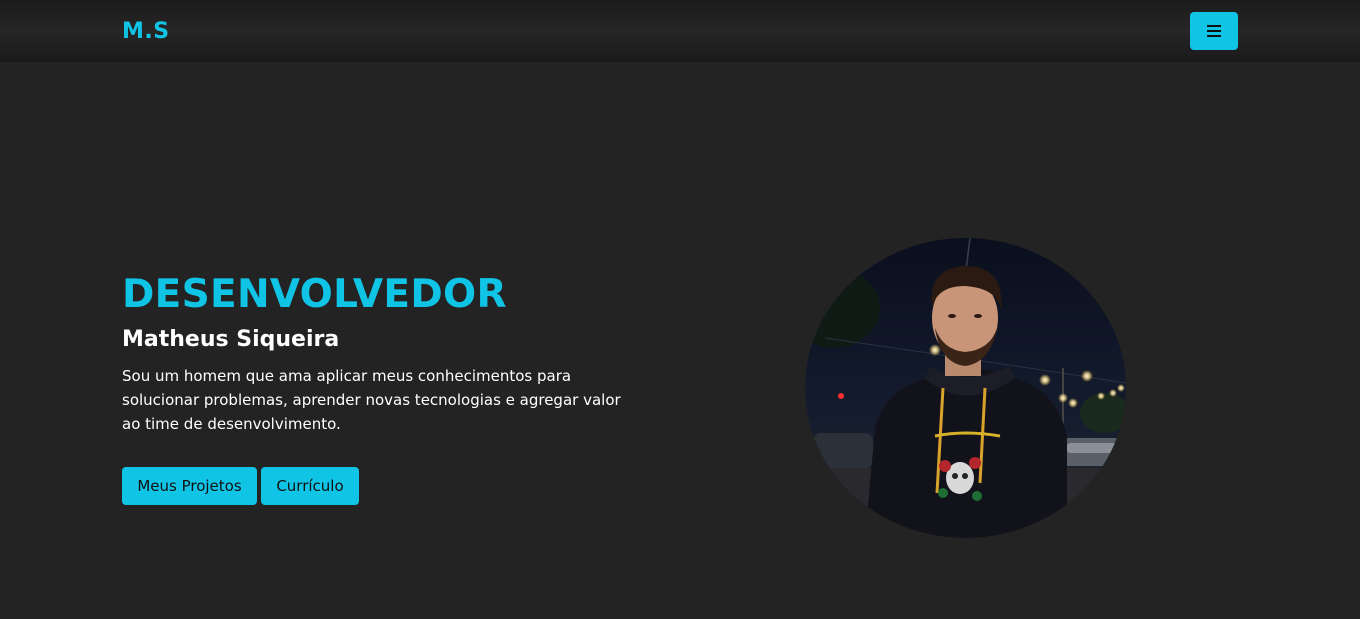 This screenshot has width=1360, height=619. What do you see at coordinates (314, 294) in the screenshot?
I see `hero-title: DESENVOLVEDOR` at bounding box center [314, 294].